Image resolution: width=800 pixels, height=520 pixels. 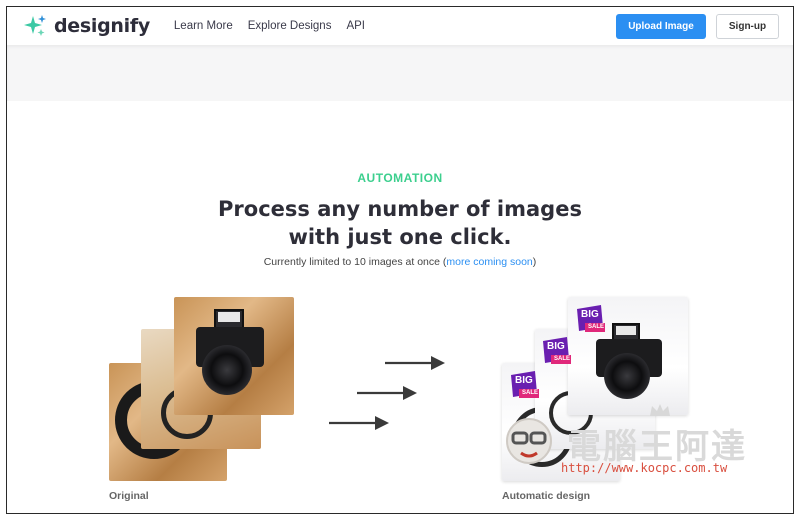 What do you see at coordinates (203, 26) in the screenshot?
I see `nav-learn-more: Learn More` at bounding box center [203, 26].